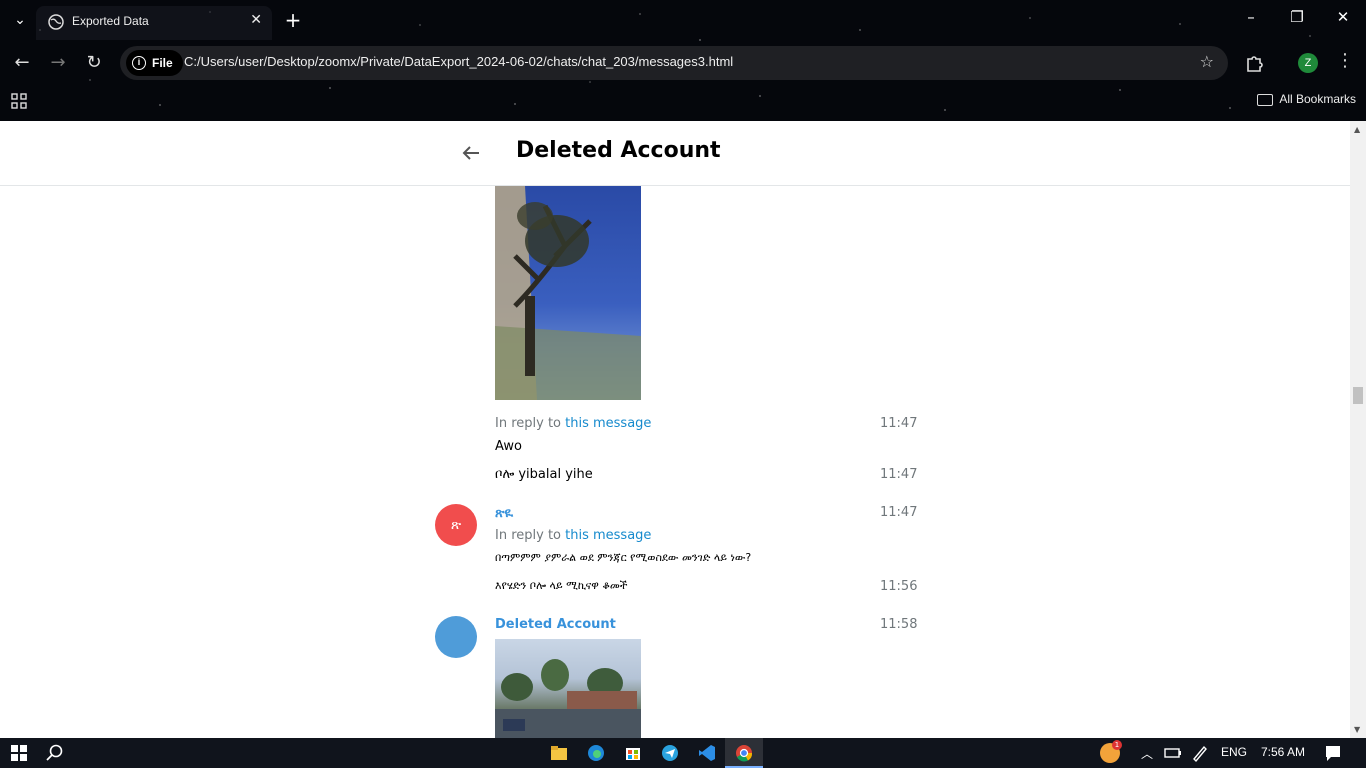 Image resolution: width=1366 pixels, height=768 pixels. What do you see at coordinates (1308, 63) in the screenshot?
I see `profile-avatar: Z` at bounding box center [1308, 63].